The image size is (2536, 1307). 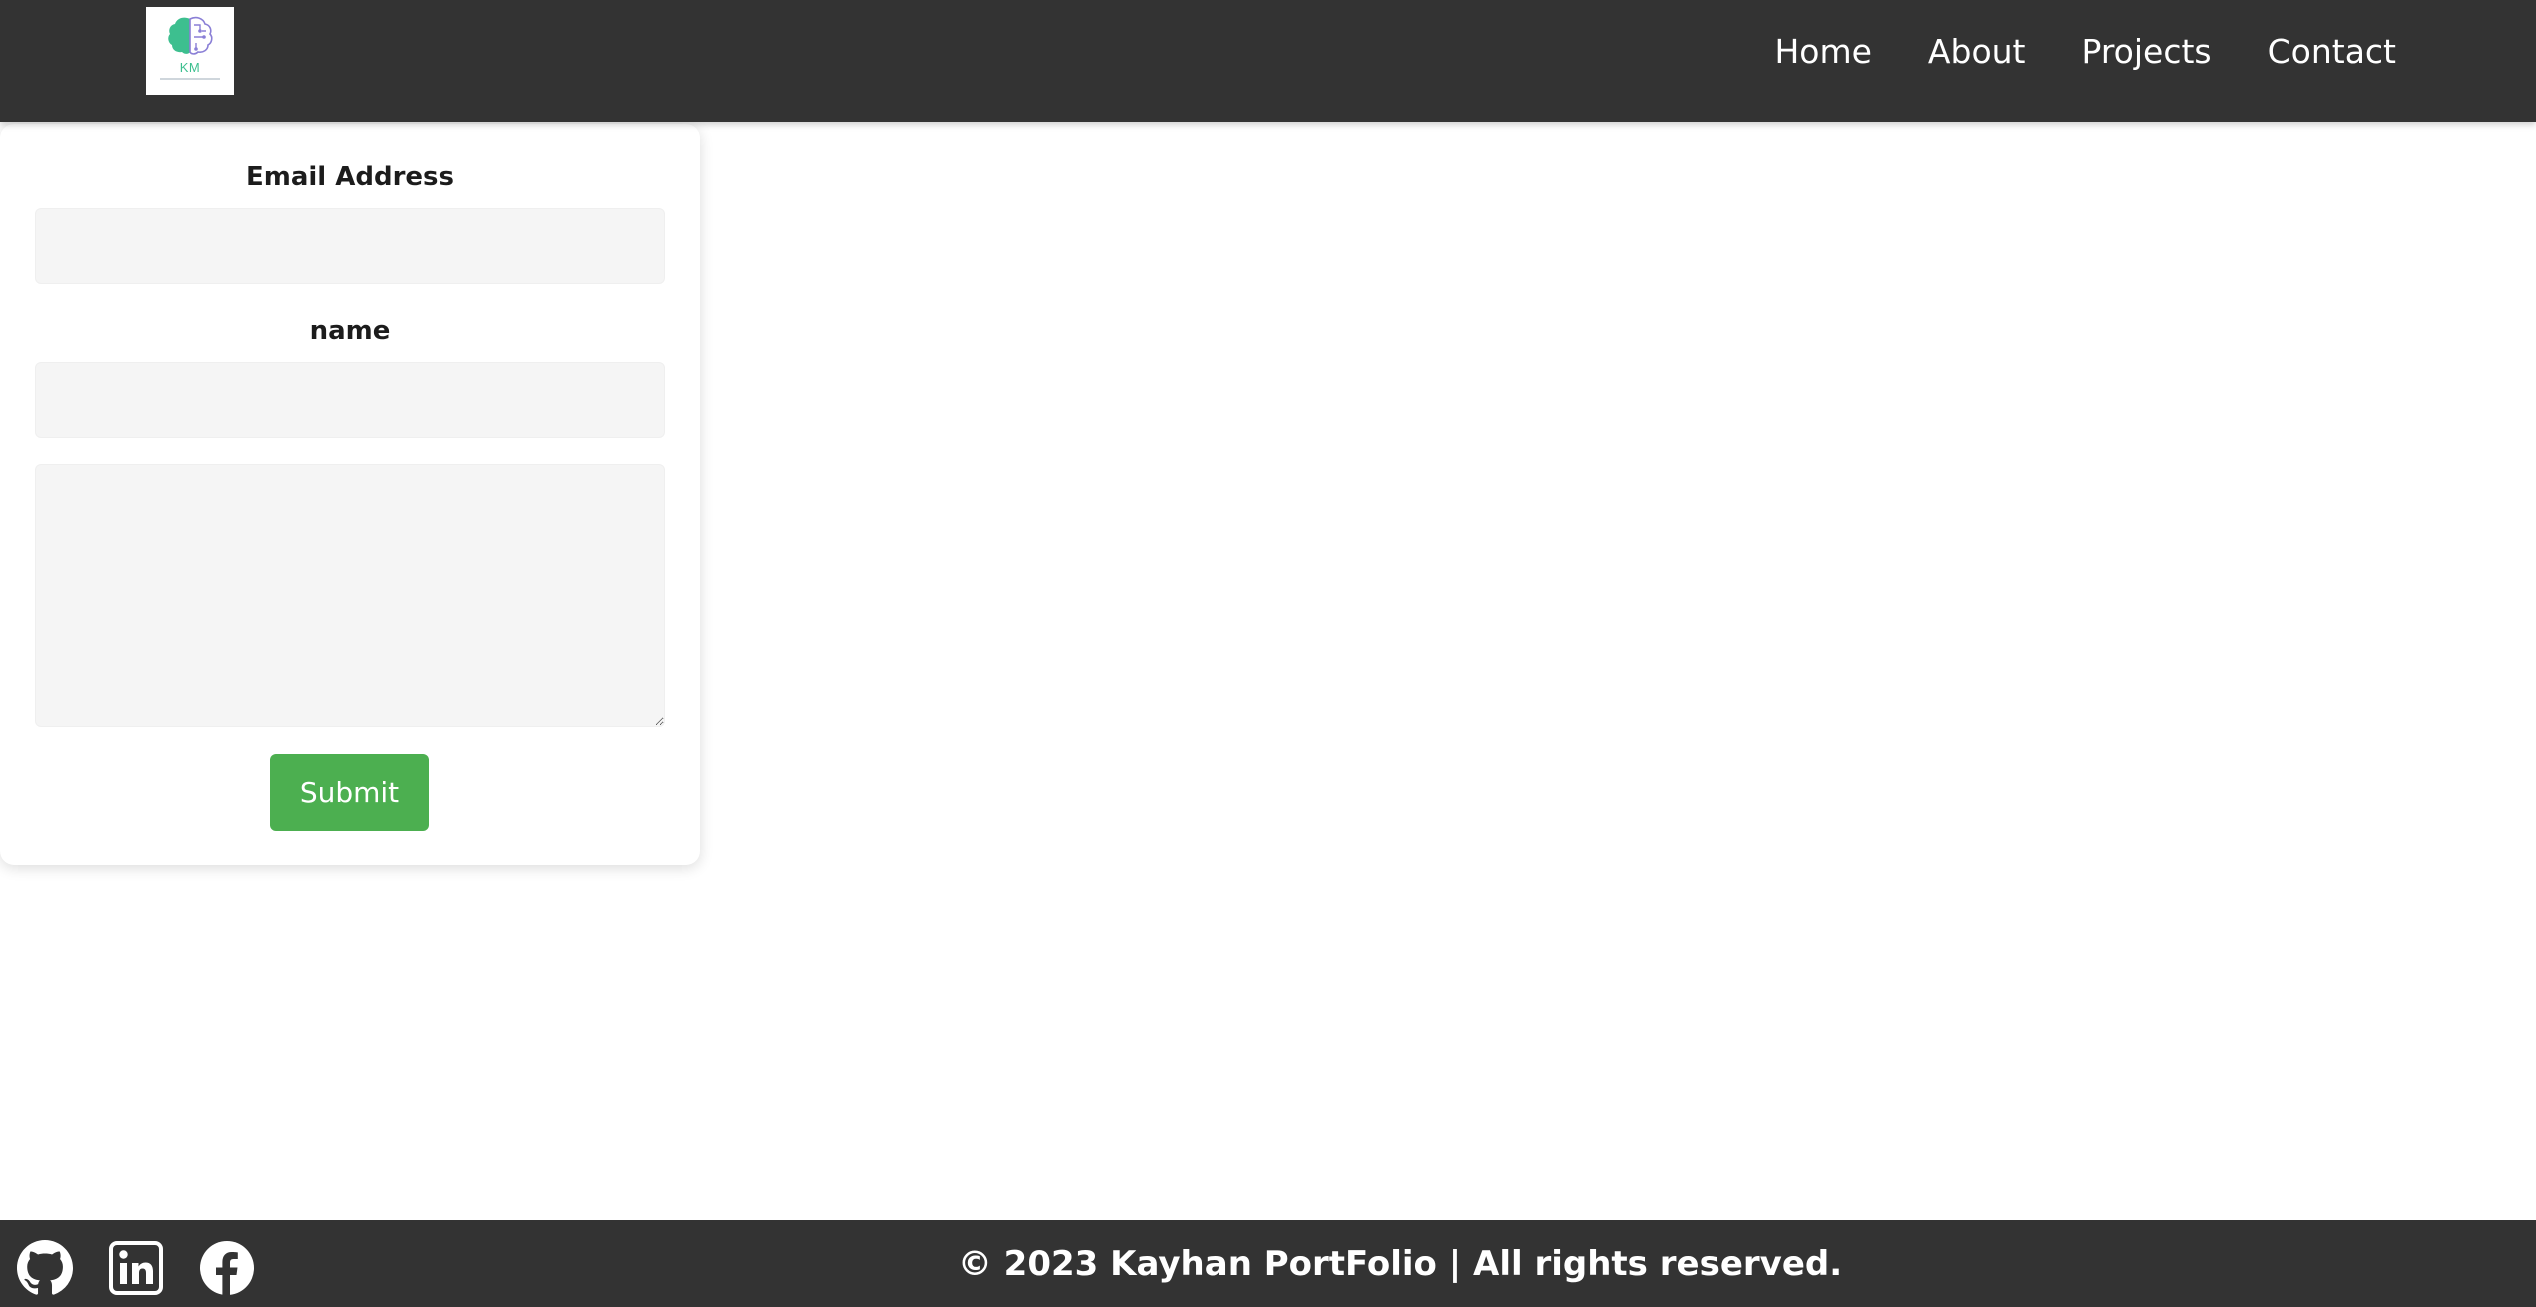 What do you see at coordinates (350, 400) in the screenshot?
I see `name-field` at bounding box center [350, 400].